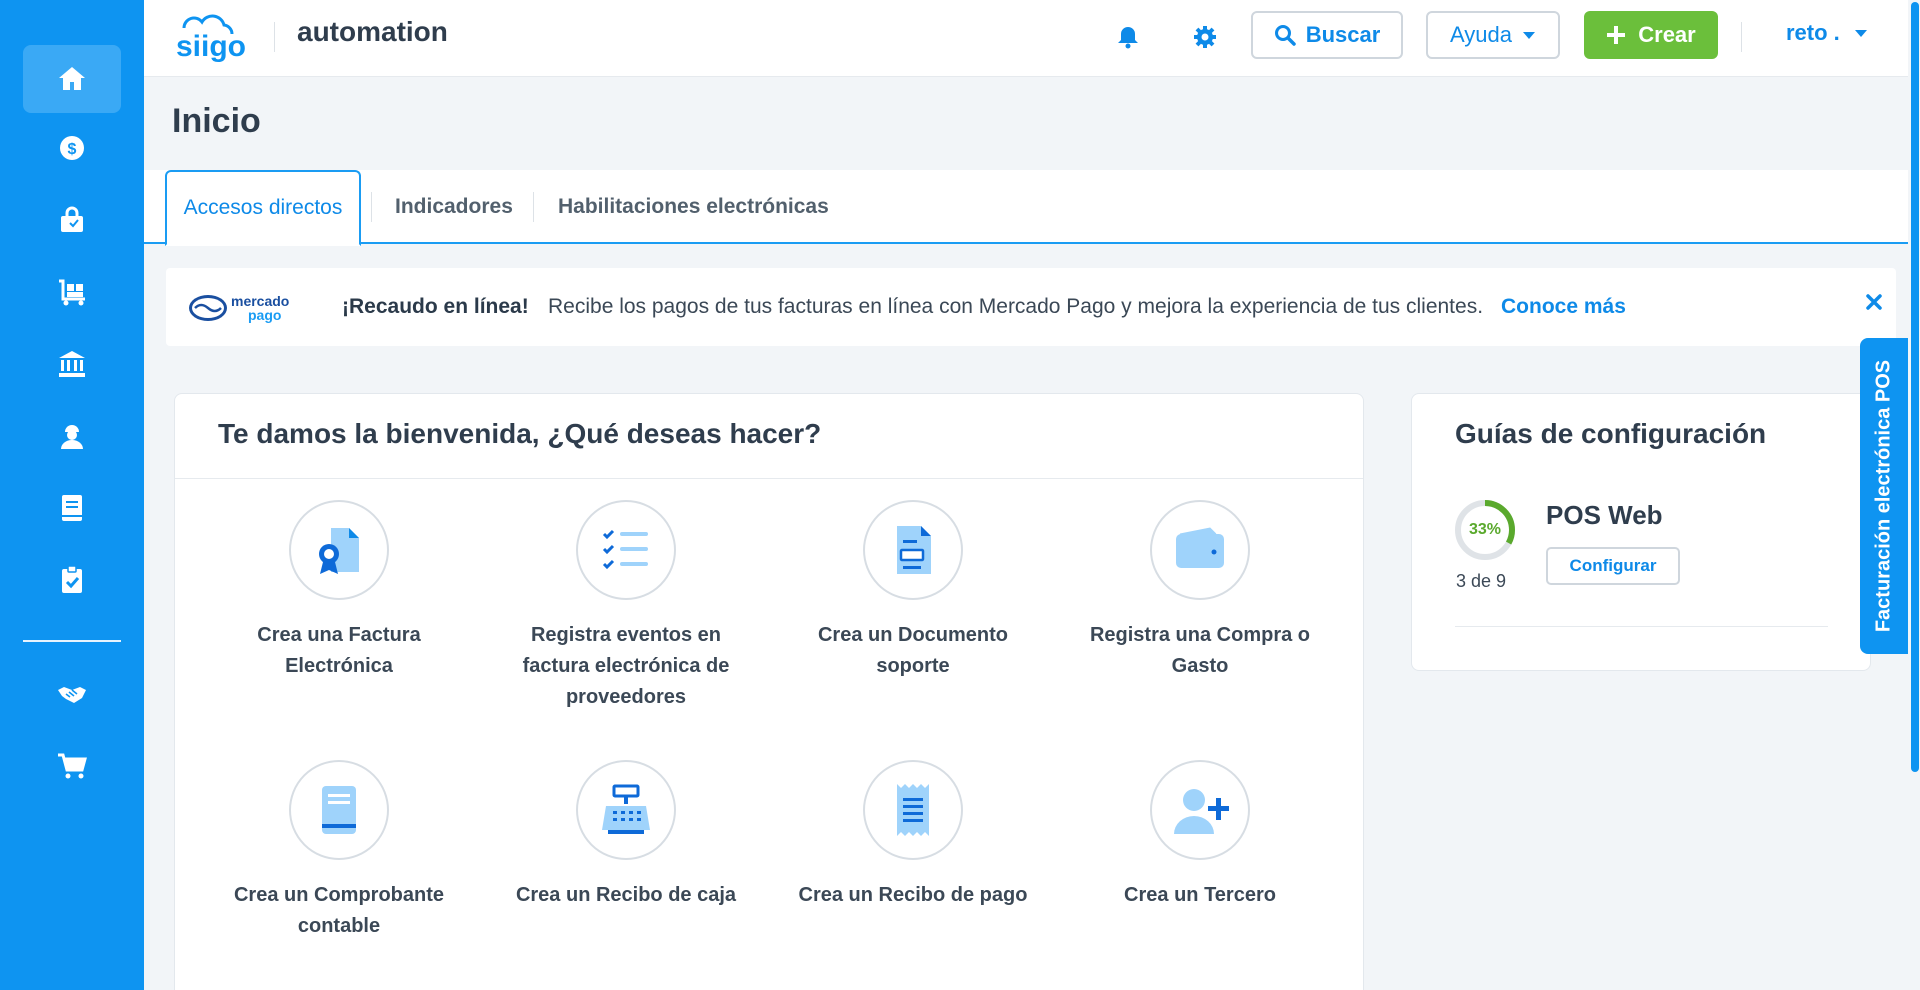 This screenshot has width=1920, height=990. I want to click on cart-icon, so click(72, 766).